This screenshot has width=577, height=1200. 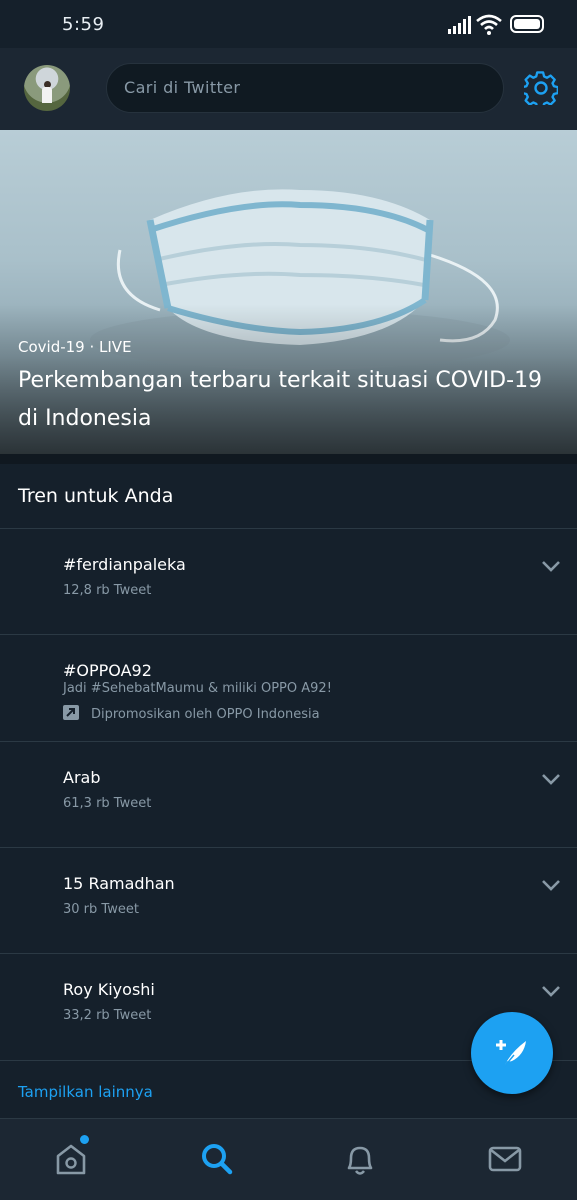 I want to click on home-icon, so click(x=71, y=1159).